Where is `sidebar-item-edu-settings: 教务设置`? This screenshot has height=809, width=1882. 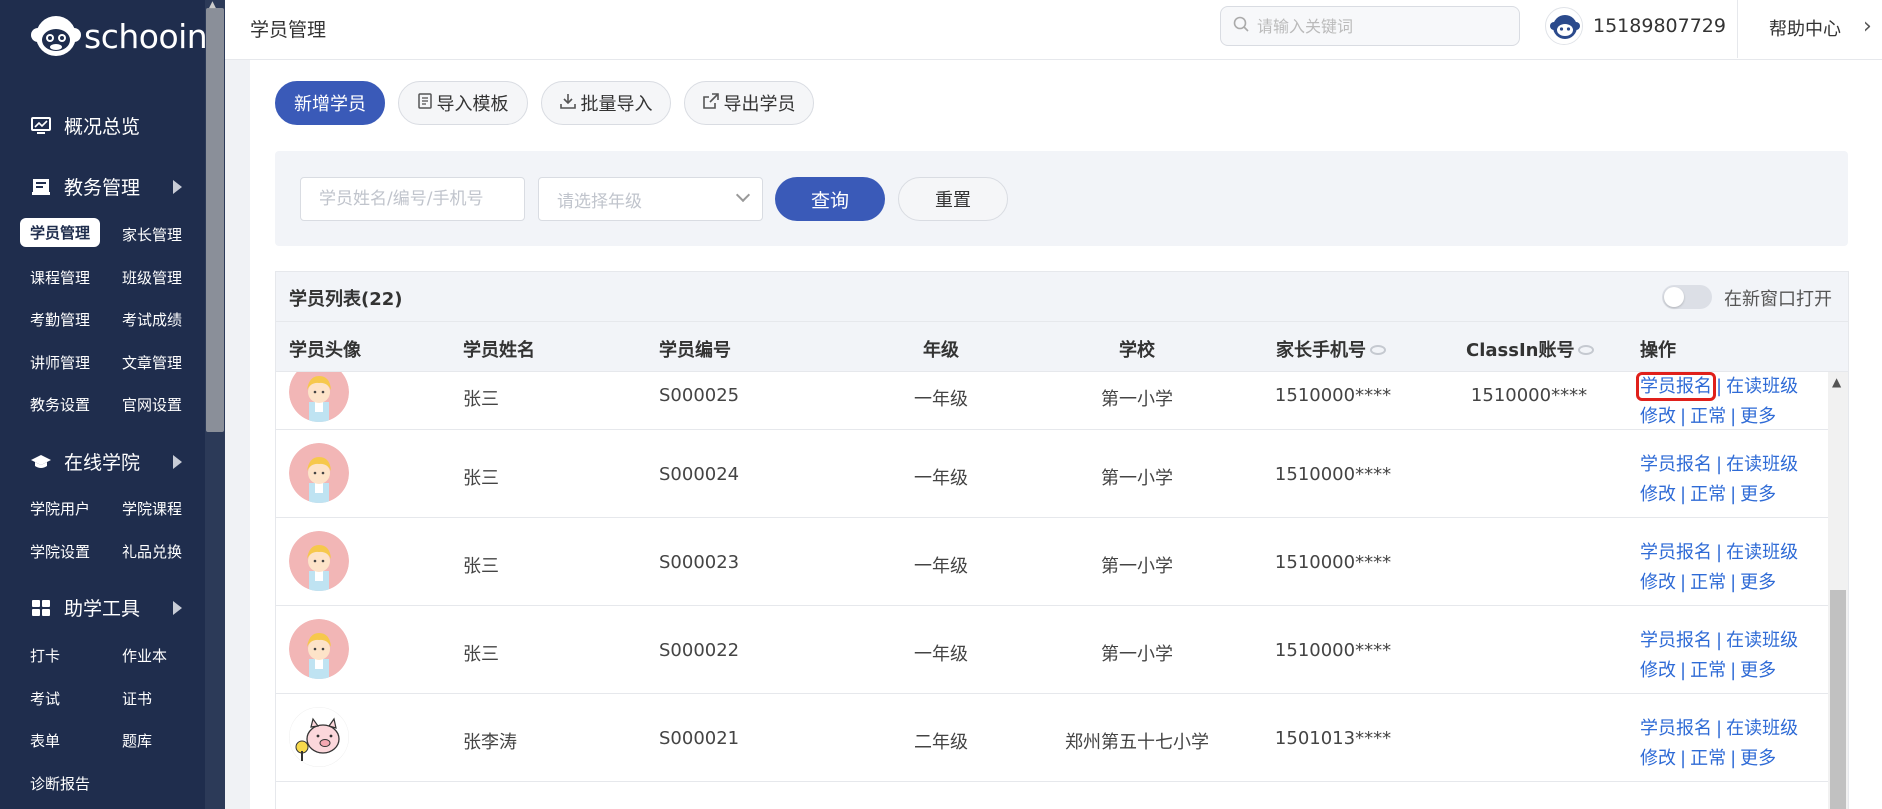
sidebar-item-edu-settings: 教务设置 is located at coordinates (60, 404).